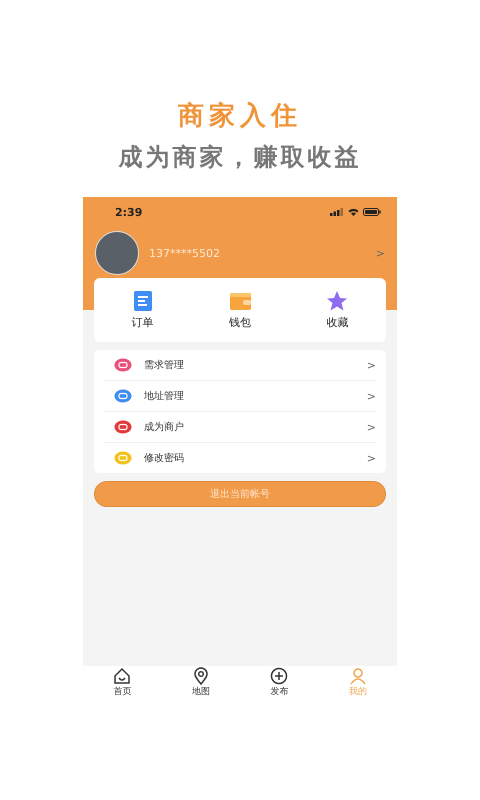 This screenshot has height=800, width=480. I want to click on map-pin-icon, so click(201, 675).